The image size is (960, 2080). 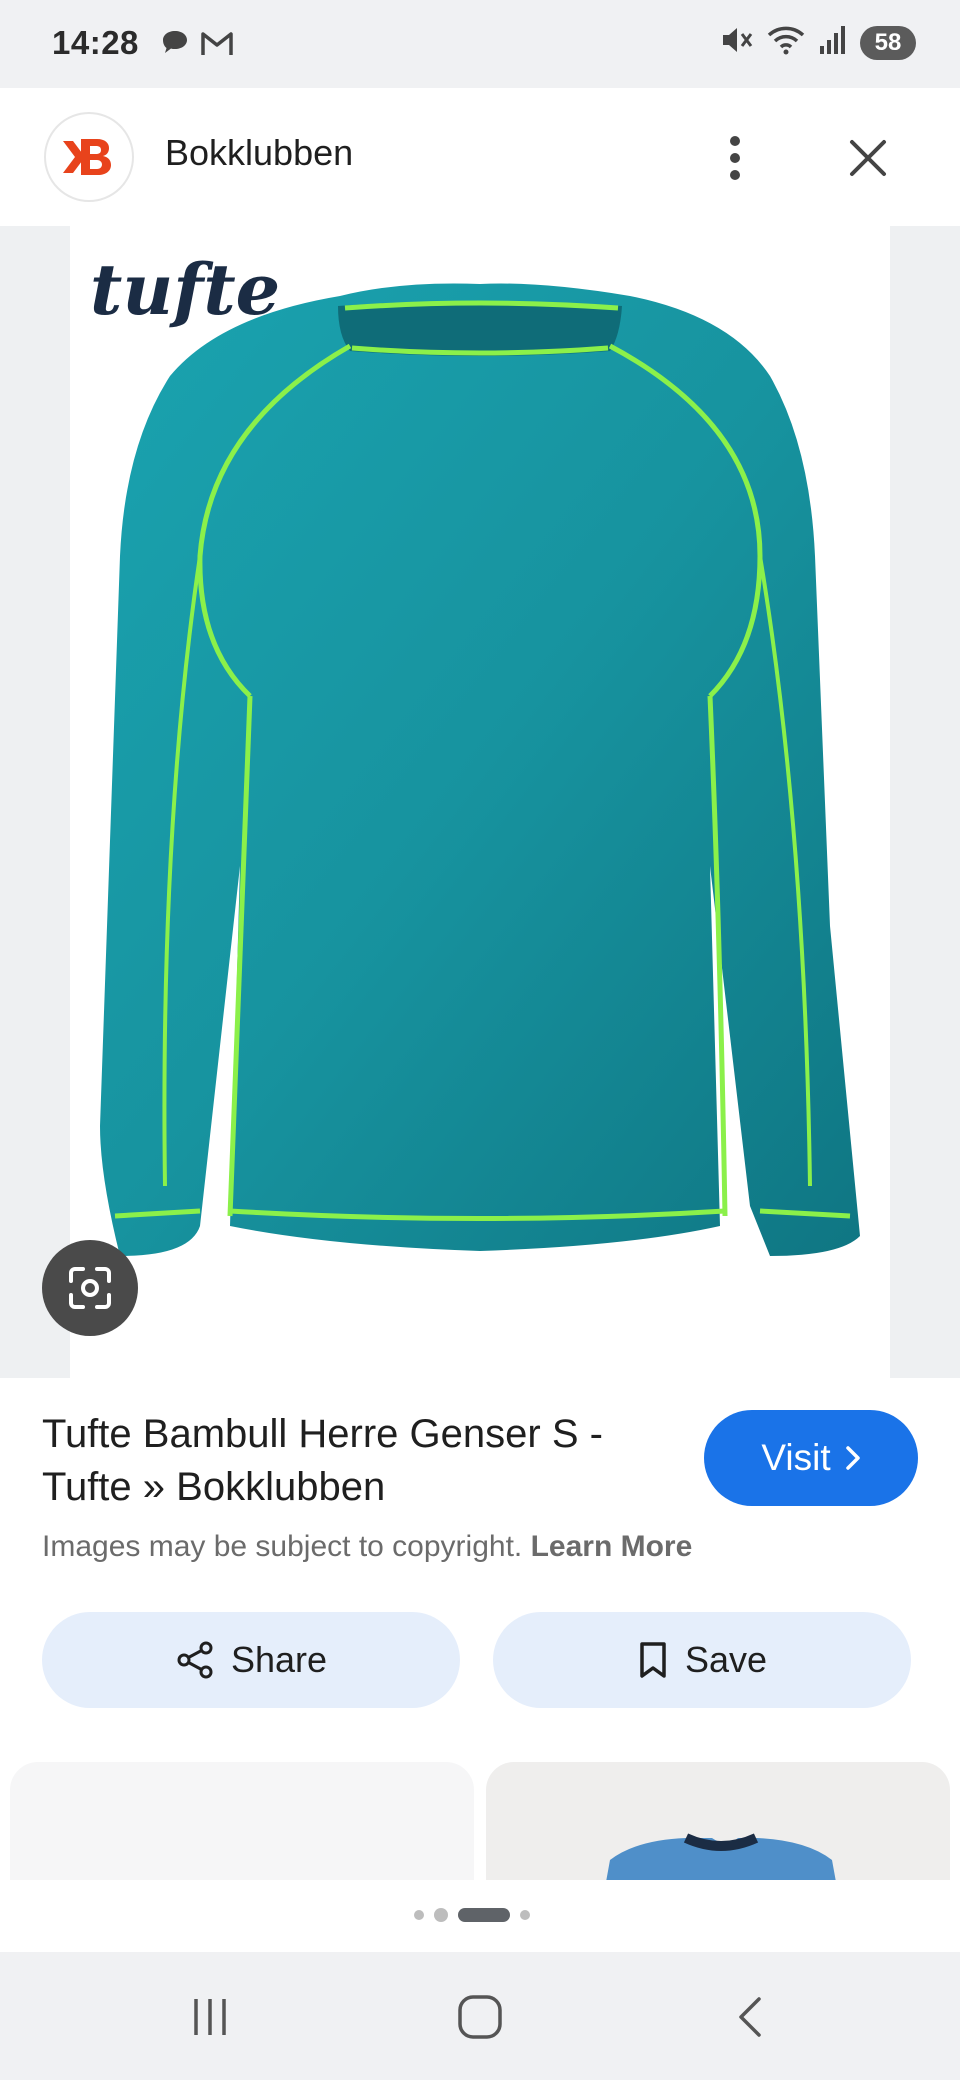 I want to click on lens-icon, so click(x=90, y=1288).